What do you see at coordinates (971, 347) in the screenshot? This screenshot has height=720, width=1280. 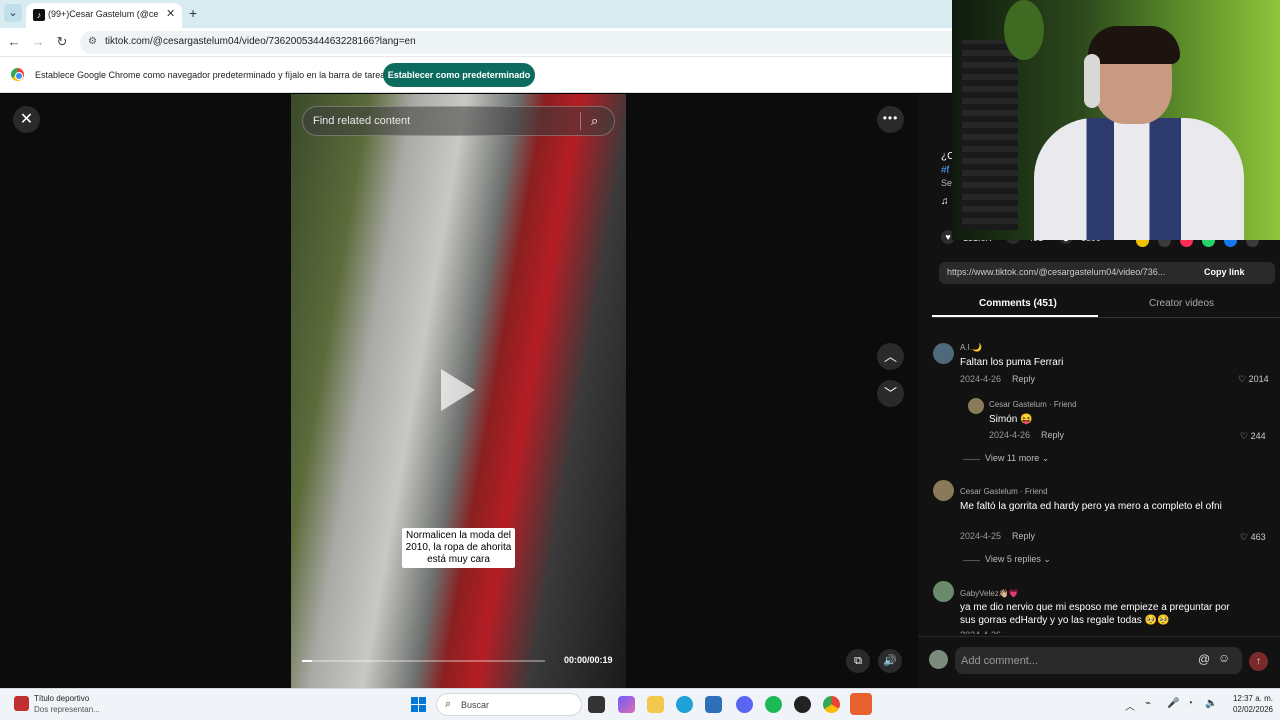 I see `comment-username: A.I.🌙` at bounding box center [971, 347].